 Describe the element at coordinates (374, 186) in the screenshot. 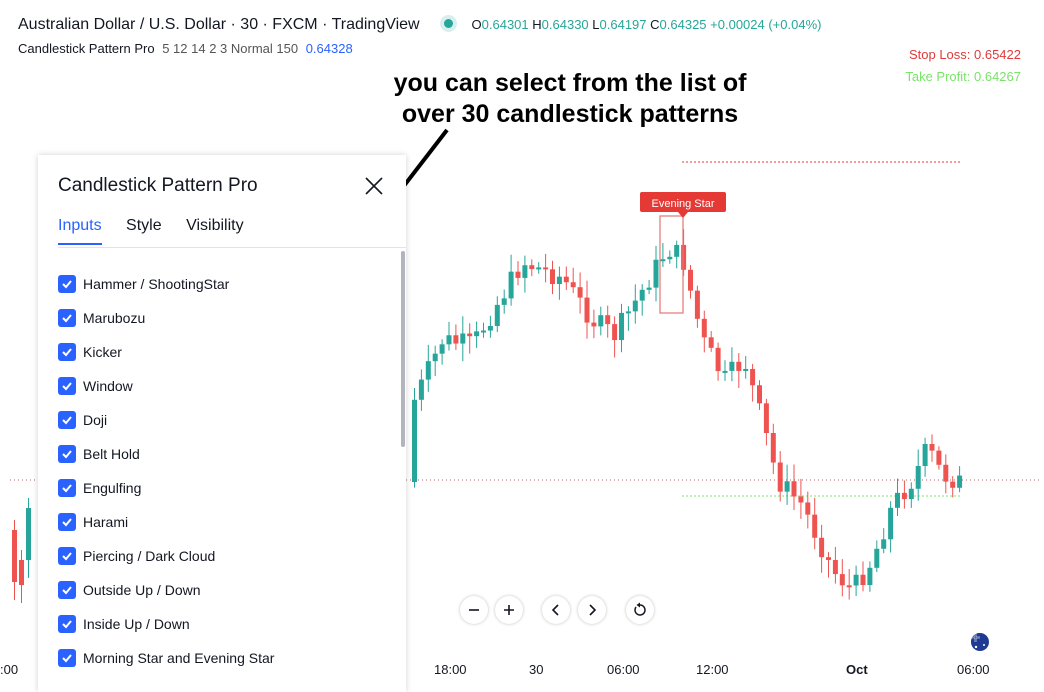

I see `close-icon` at that location.